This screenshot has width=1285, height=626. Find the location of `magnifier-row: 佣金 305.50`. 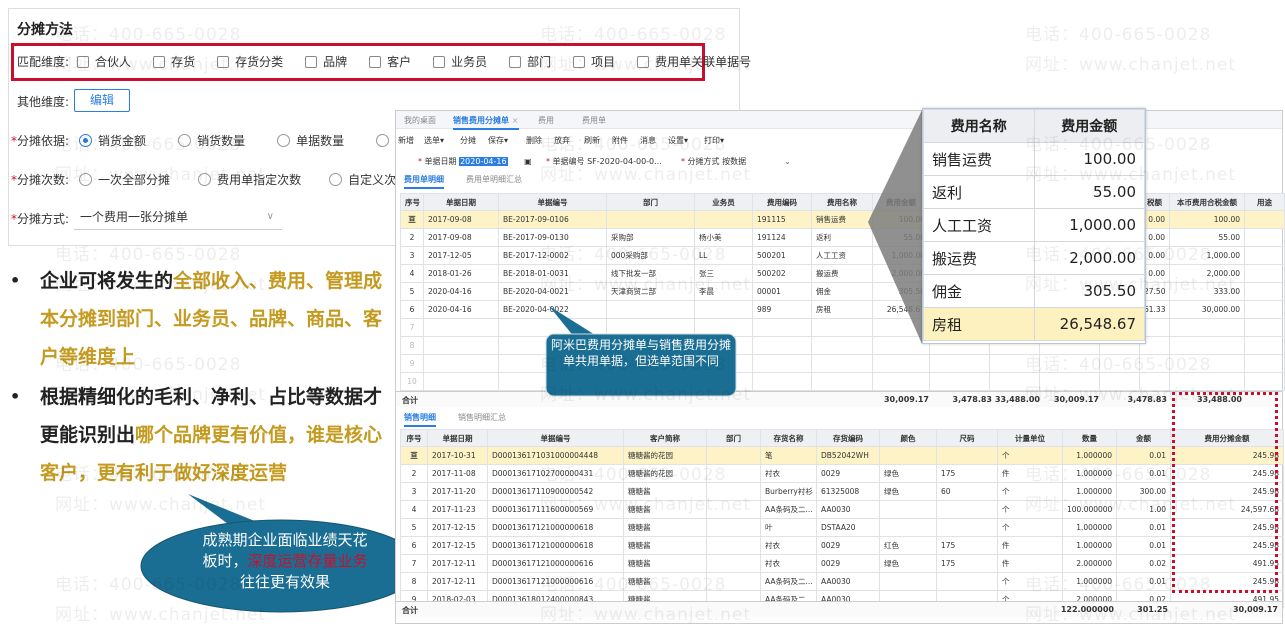

magnifier-row: 佣金 305.50 is located at coordinates (1034, 291).